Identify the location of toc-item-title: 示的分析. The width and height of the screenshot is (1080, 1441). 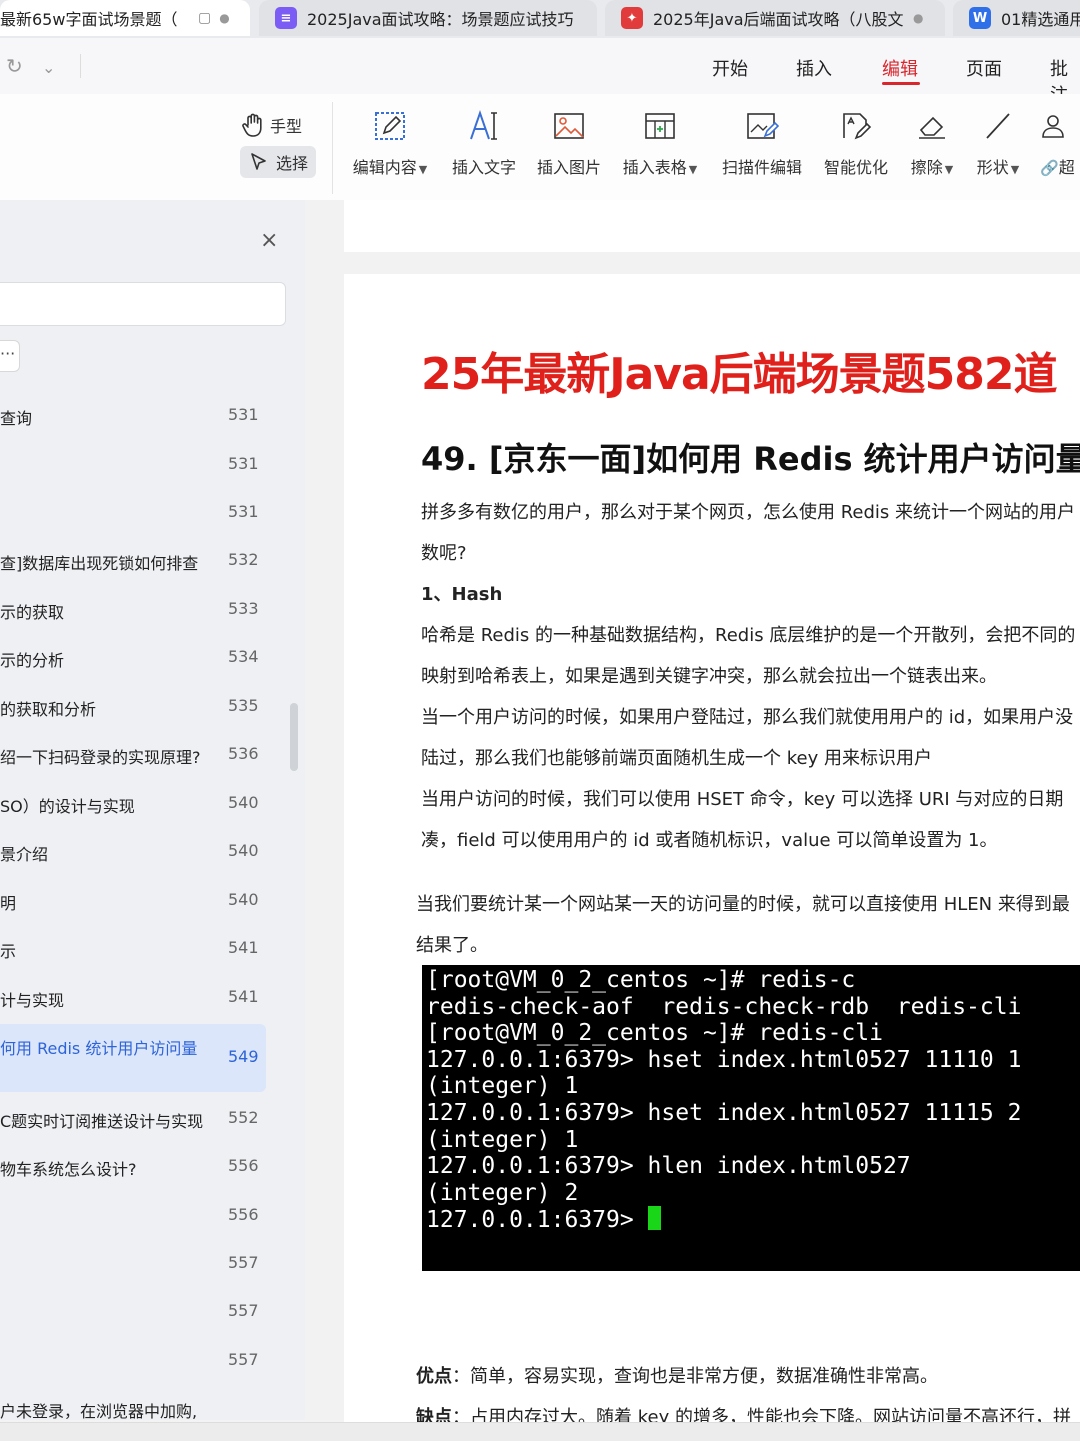
(32, 660).